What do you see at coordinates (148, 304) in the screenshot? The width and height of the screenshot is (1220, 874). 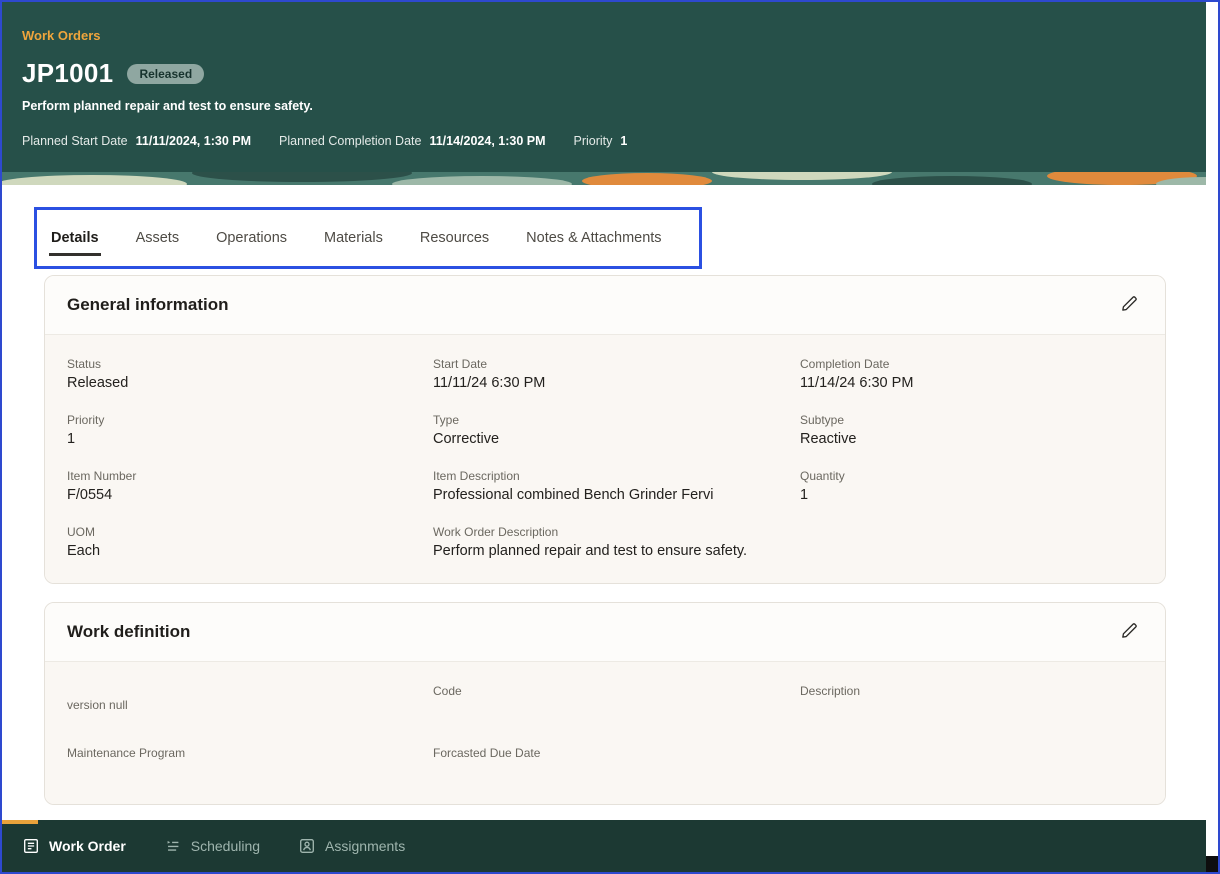 I see `general-information-title: General information` at bounding box center [148, 304].